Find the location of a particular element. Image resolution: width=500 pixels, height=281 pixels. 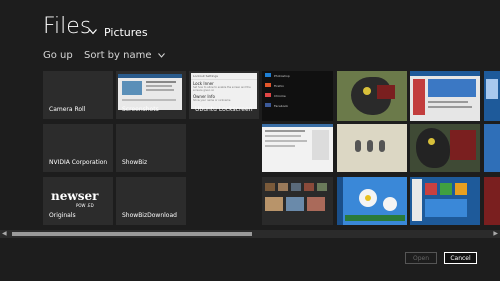

open-button: Open is located at coordinates (421, 258).